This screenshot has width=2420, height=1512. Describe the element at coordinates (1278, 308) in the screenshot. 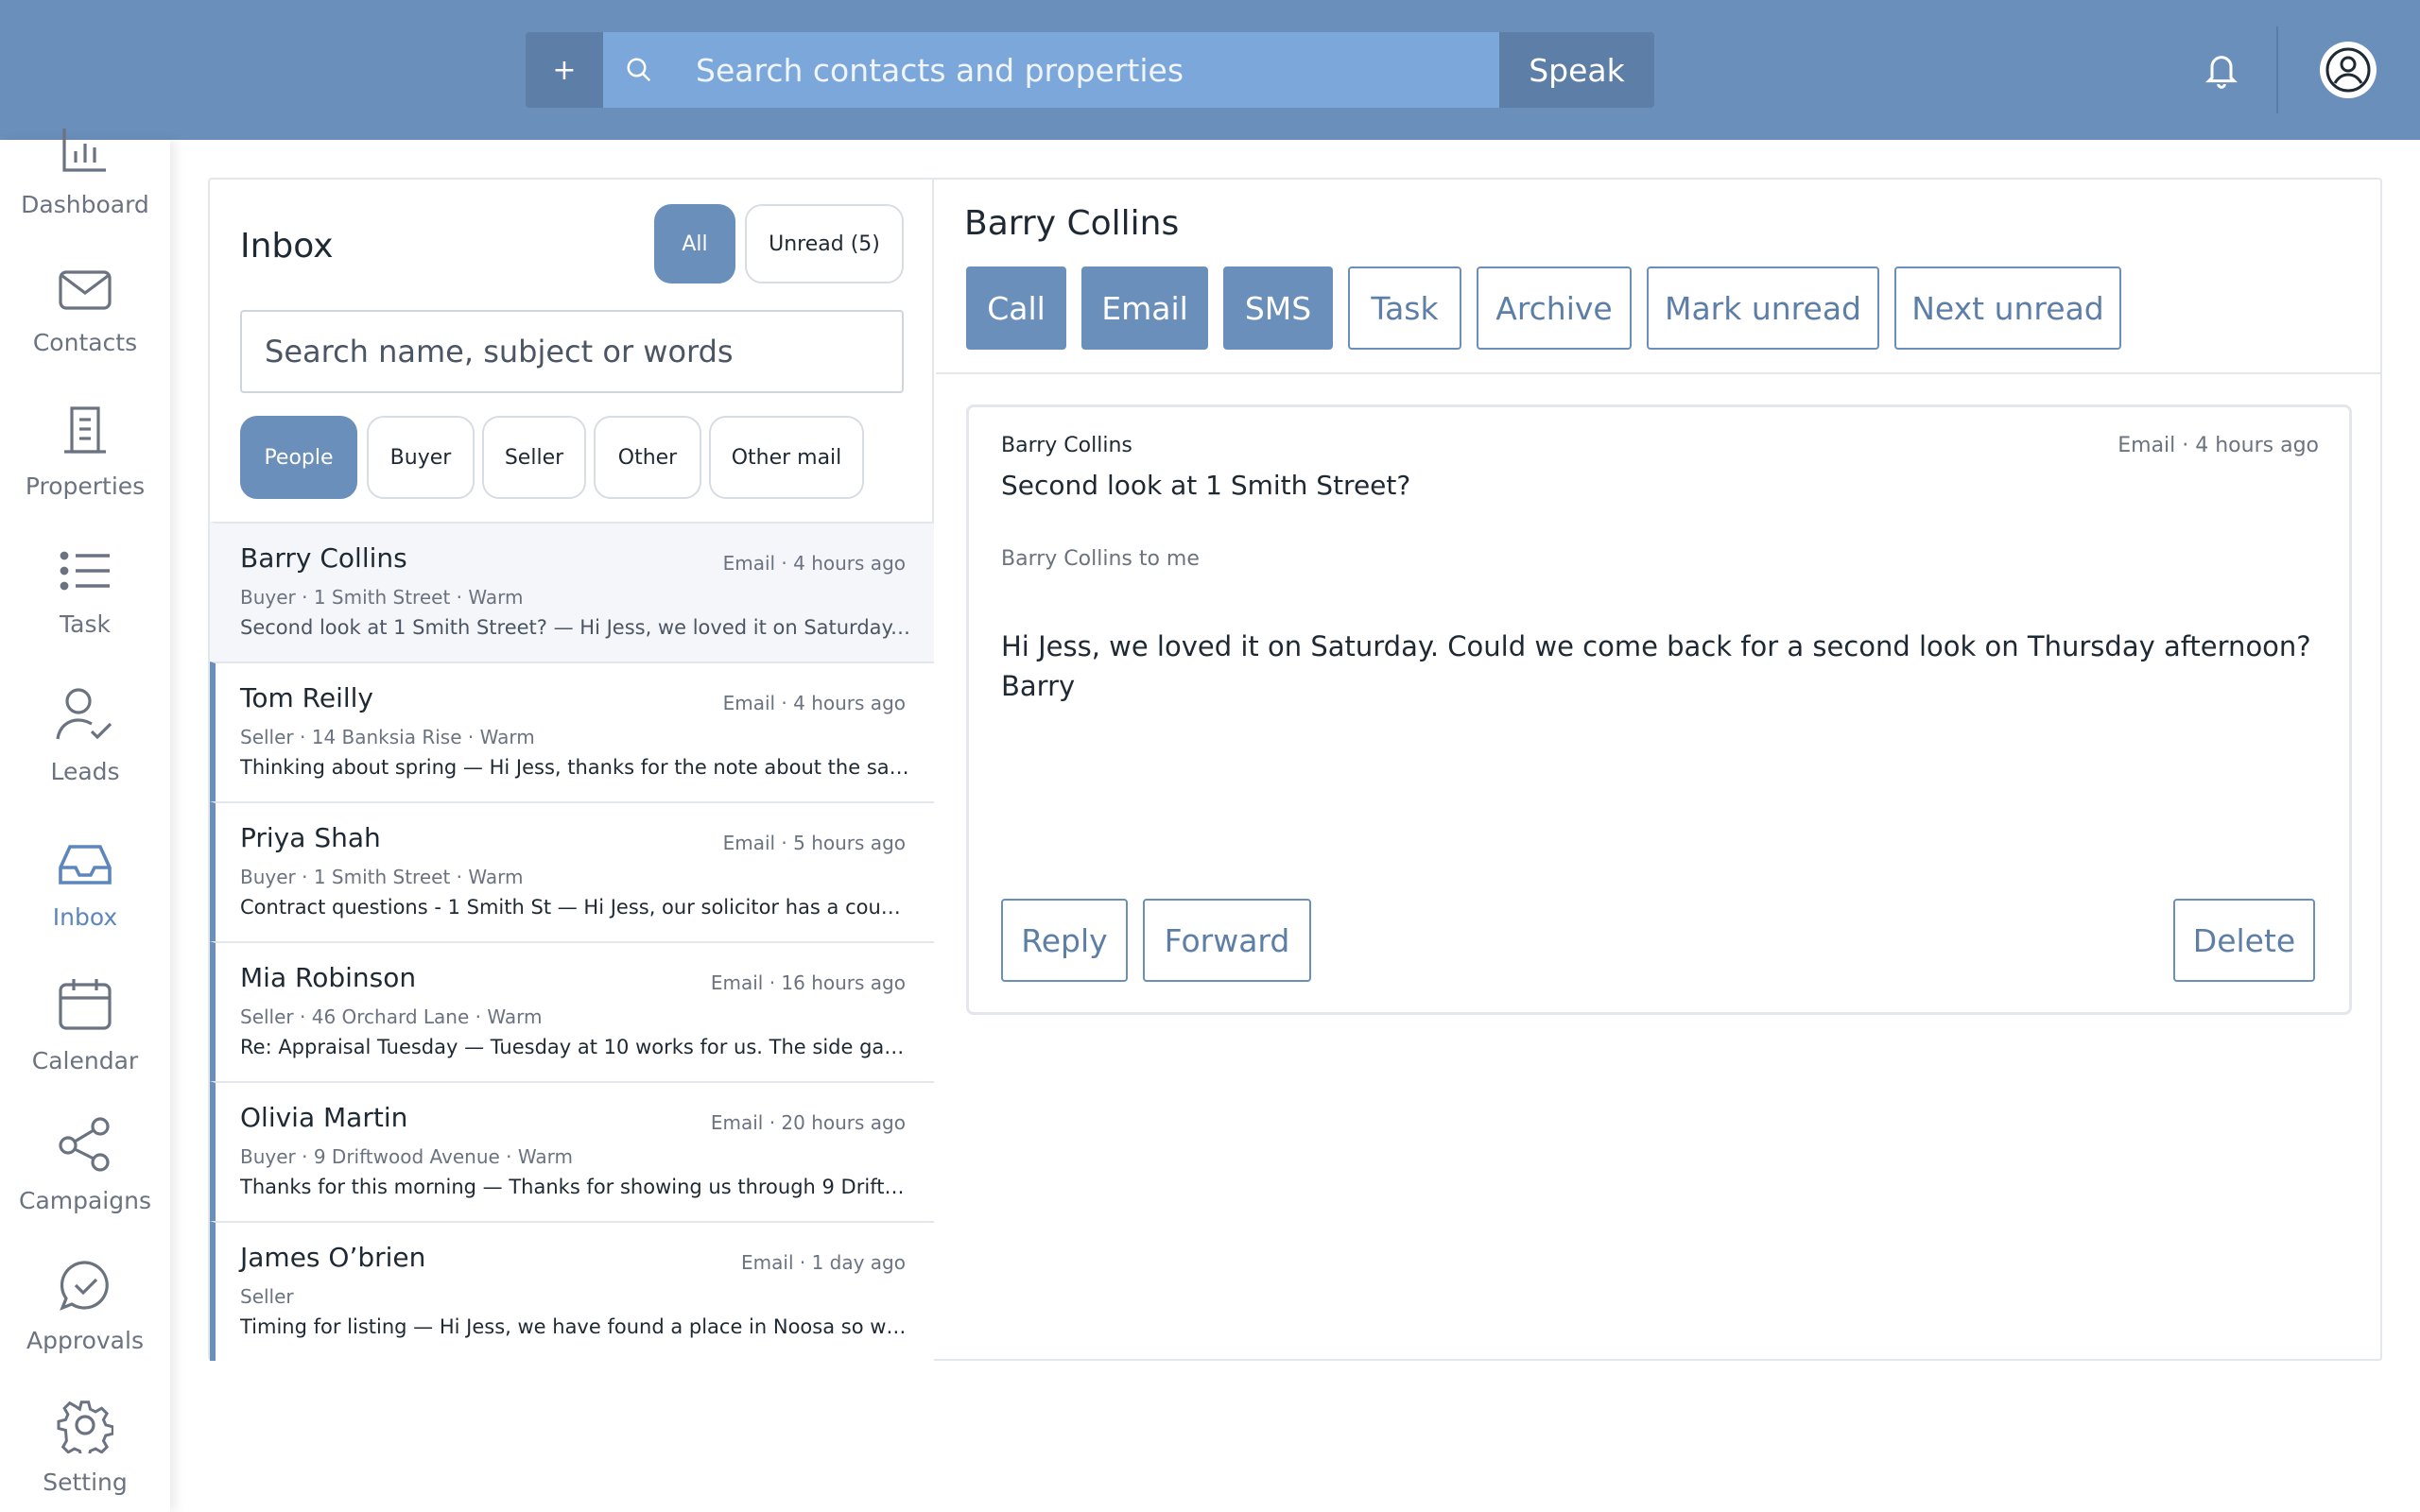

I see `sms-button: SMS` at that location.